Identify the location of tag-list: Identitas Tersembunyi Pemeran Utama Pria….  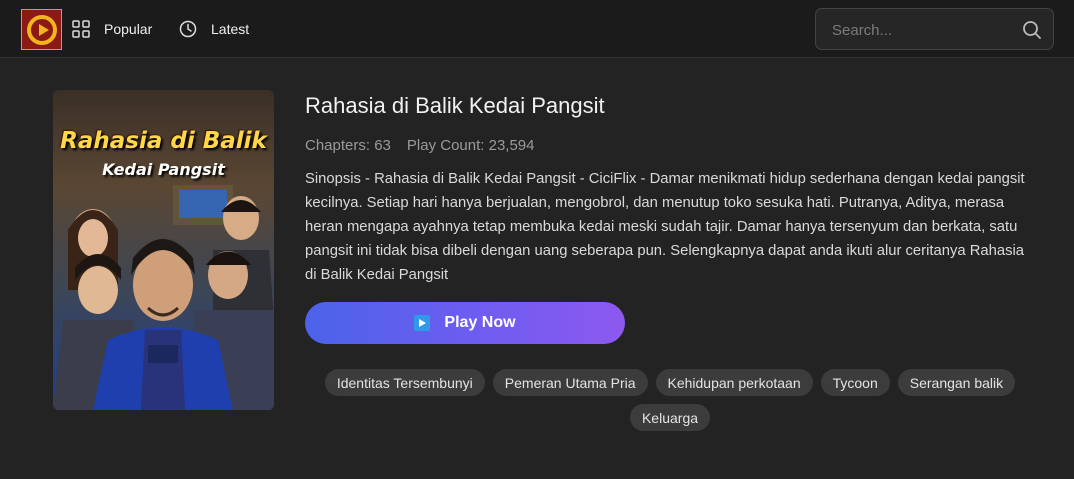
(670, 400).